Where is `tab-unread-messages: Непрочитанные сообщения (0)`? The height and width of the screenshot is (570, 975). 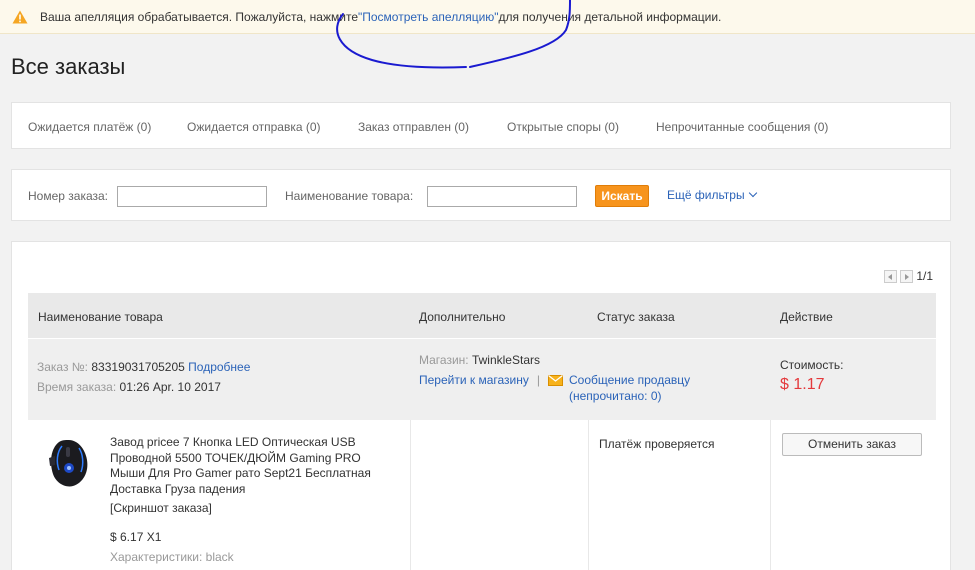 tab-unread-messages: Непрочитанные сообщения (0) is located at coordinates (742, 127).